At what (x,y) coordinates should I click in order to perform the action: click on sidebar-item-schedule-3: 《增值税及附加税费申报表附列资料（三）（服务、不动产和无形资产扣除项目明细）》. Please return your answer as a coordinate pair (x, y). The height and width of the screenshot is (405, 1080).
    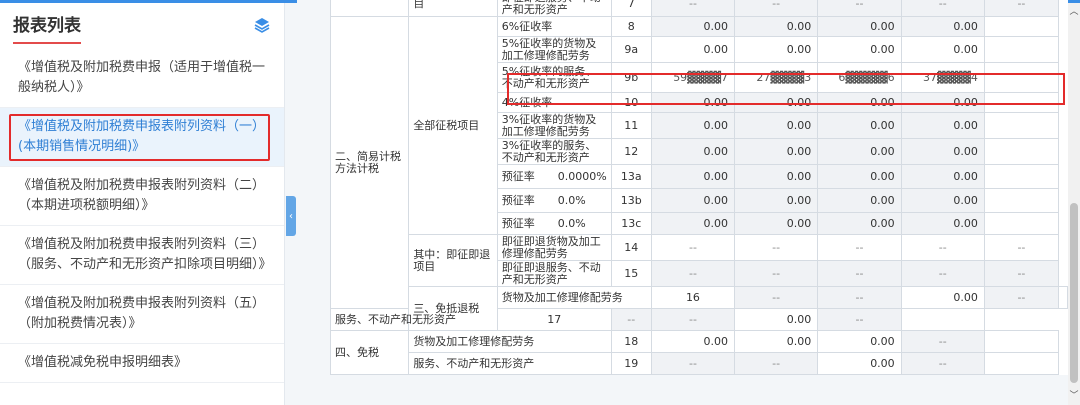
    Looking at the image, I should click on (142, 255).